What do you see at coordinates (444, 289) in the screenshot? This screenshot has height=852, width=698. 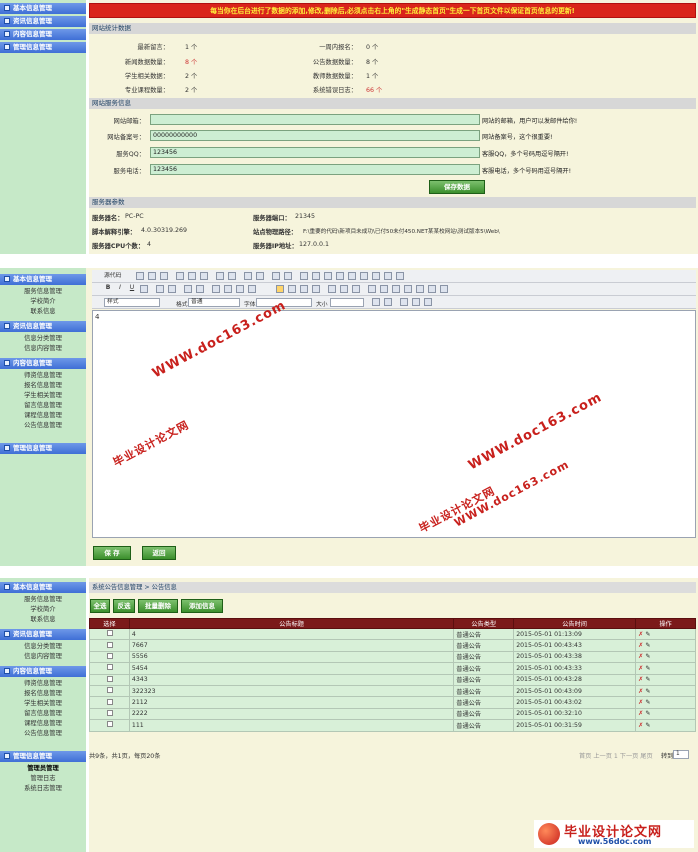 I see `page-break-icon` at bounding box center [444, 289].